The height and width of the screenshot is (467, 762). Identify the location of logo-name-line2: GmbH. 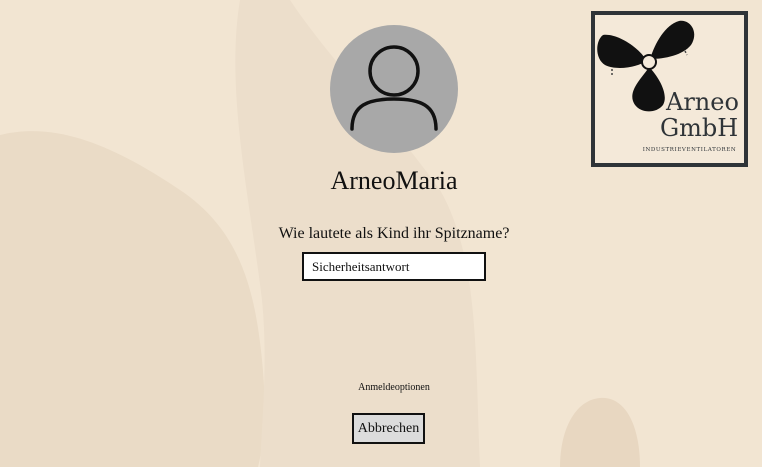
(699, 128).